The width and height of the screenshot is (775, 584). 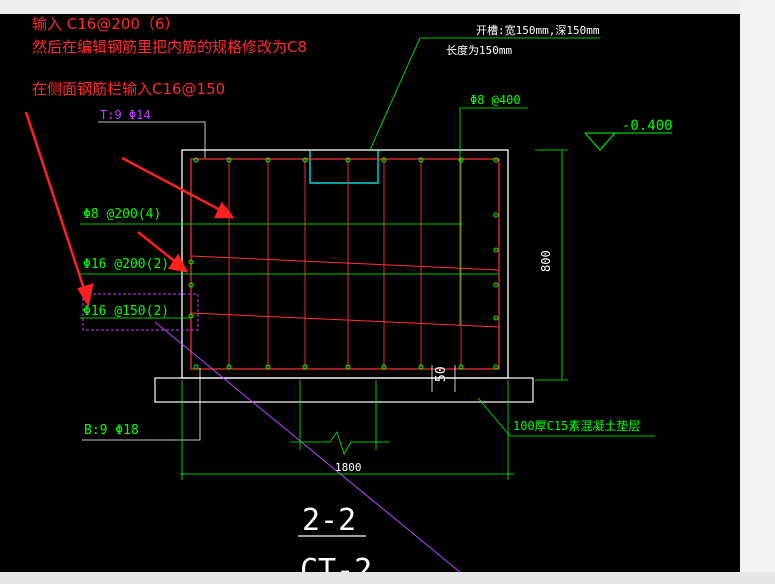 What do you see at coordinates (538, 30) in the screenshot?
I see `groove-label-1: 开槽:宽150mm,深150mm` at bounding box center [538, 30].